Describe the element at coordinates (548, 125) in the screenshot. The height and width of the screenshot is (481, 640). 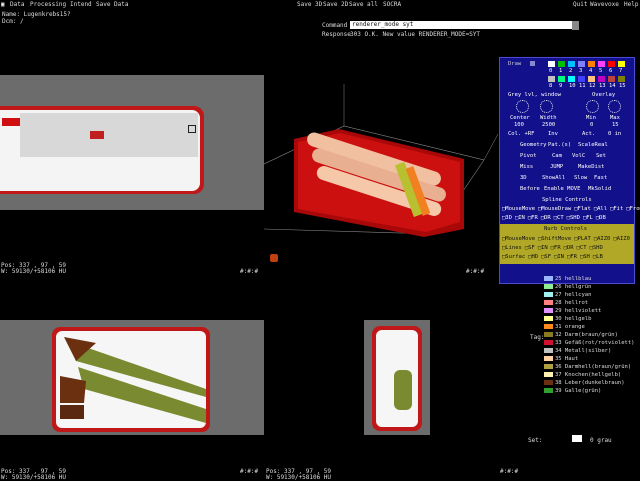
I see `width-value: 2500` at that location.